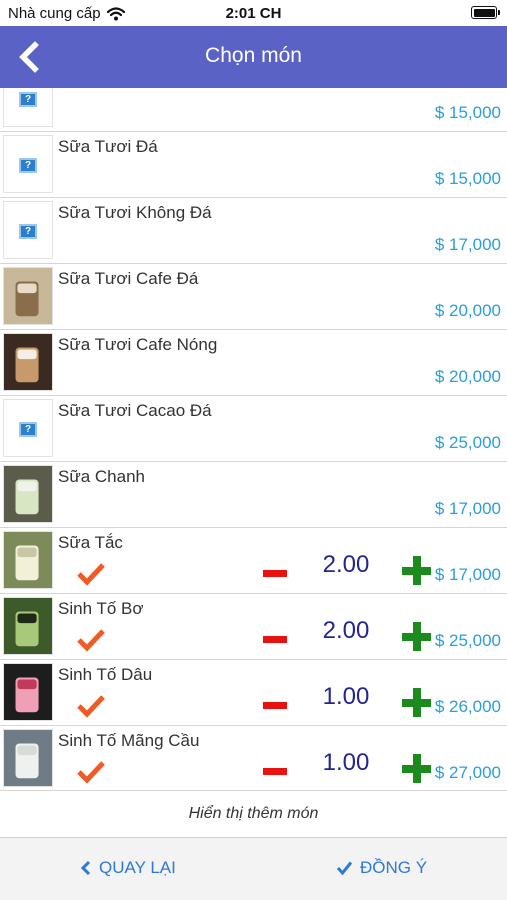 This screenshot has height=900, width=507. I want to click on status-bar: Nhà cung cấp 2:01 CH, so click(253, 13).